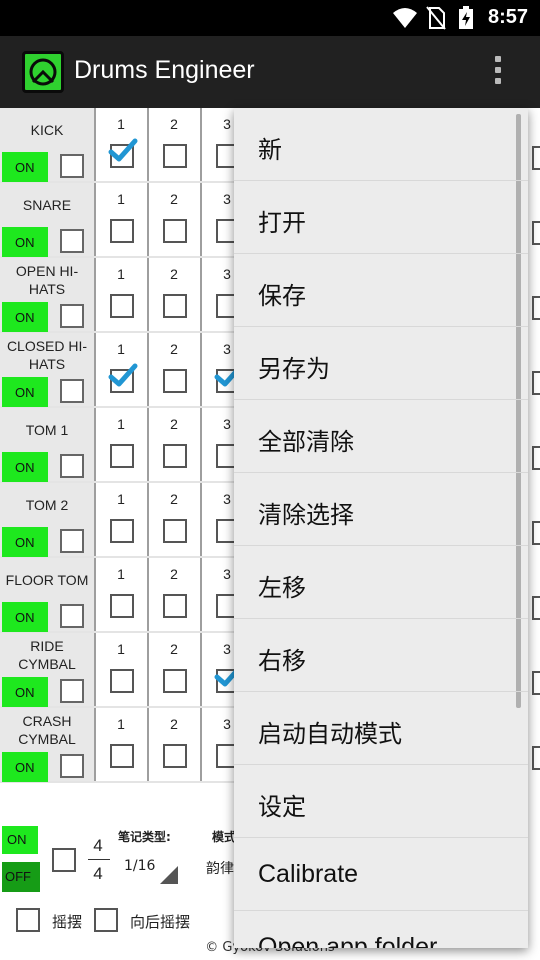 The width and height of the screenshot is (540, 960). I want to click on track-name: FLOOR TOM, so click(47, 580).